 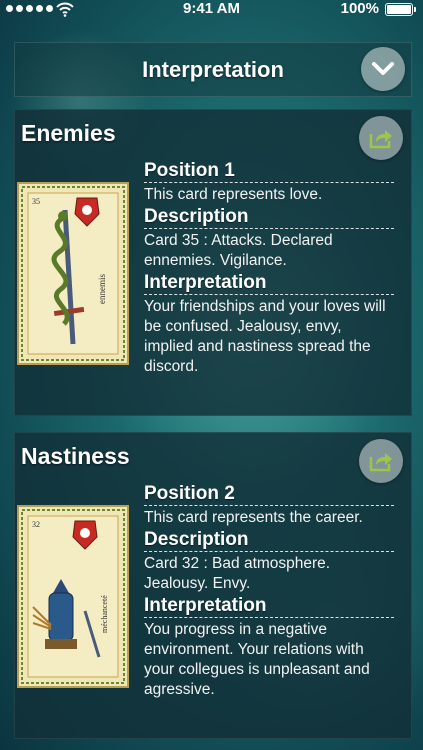 What do you see at coordinates (233, 194) in the screenshot?
I see `position-text: This card represents love.` at bounding box center [233, 194].